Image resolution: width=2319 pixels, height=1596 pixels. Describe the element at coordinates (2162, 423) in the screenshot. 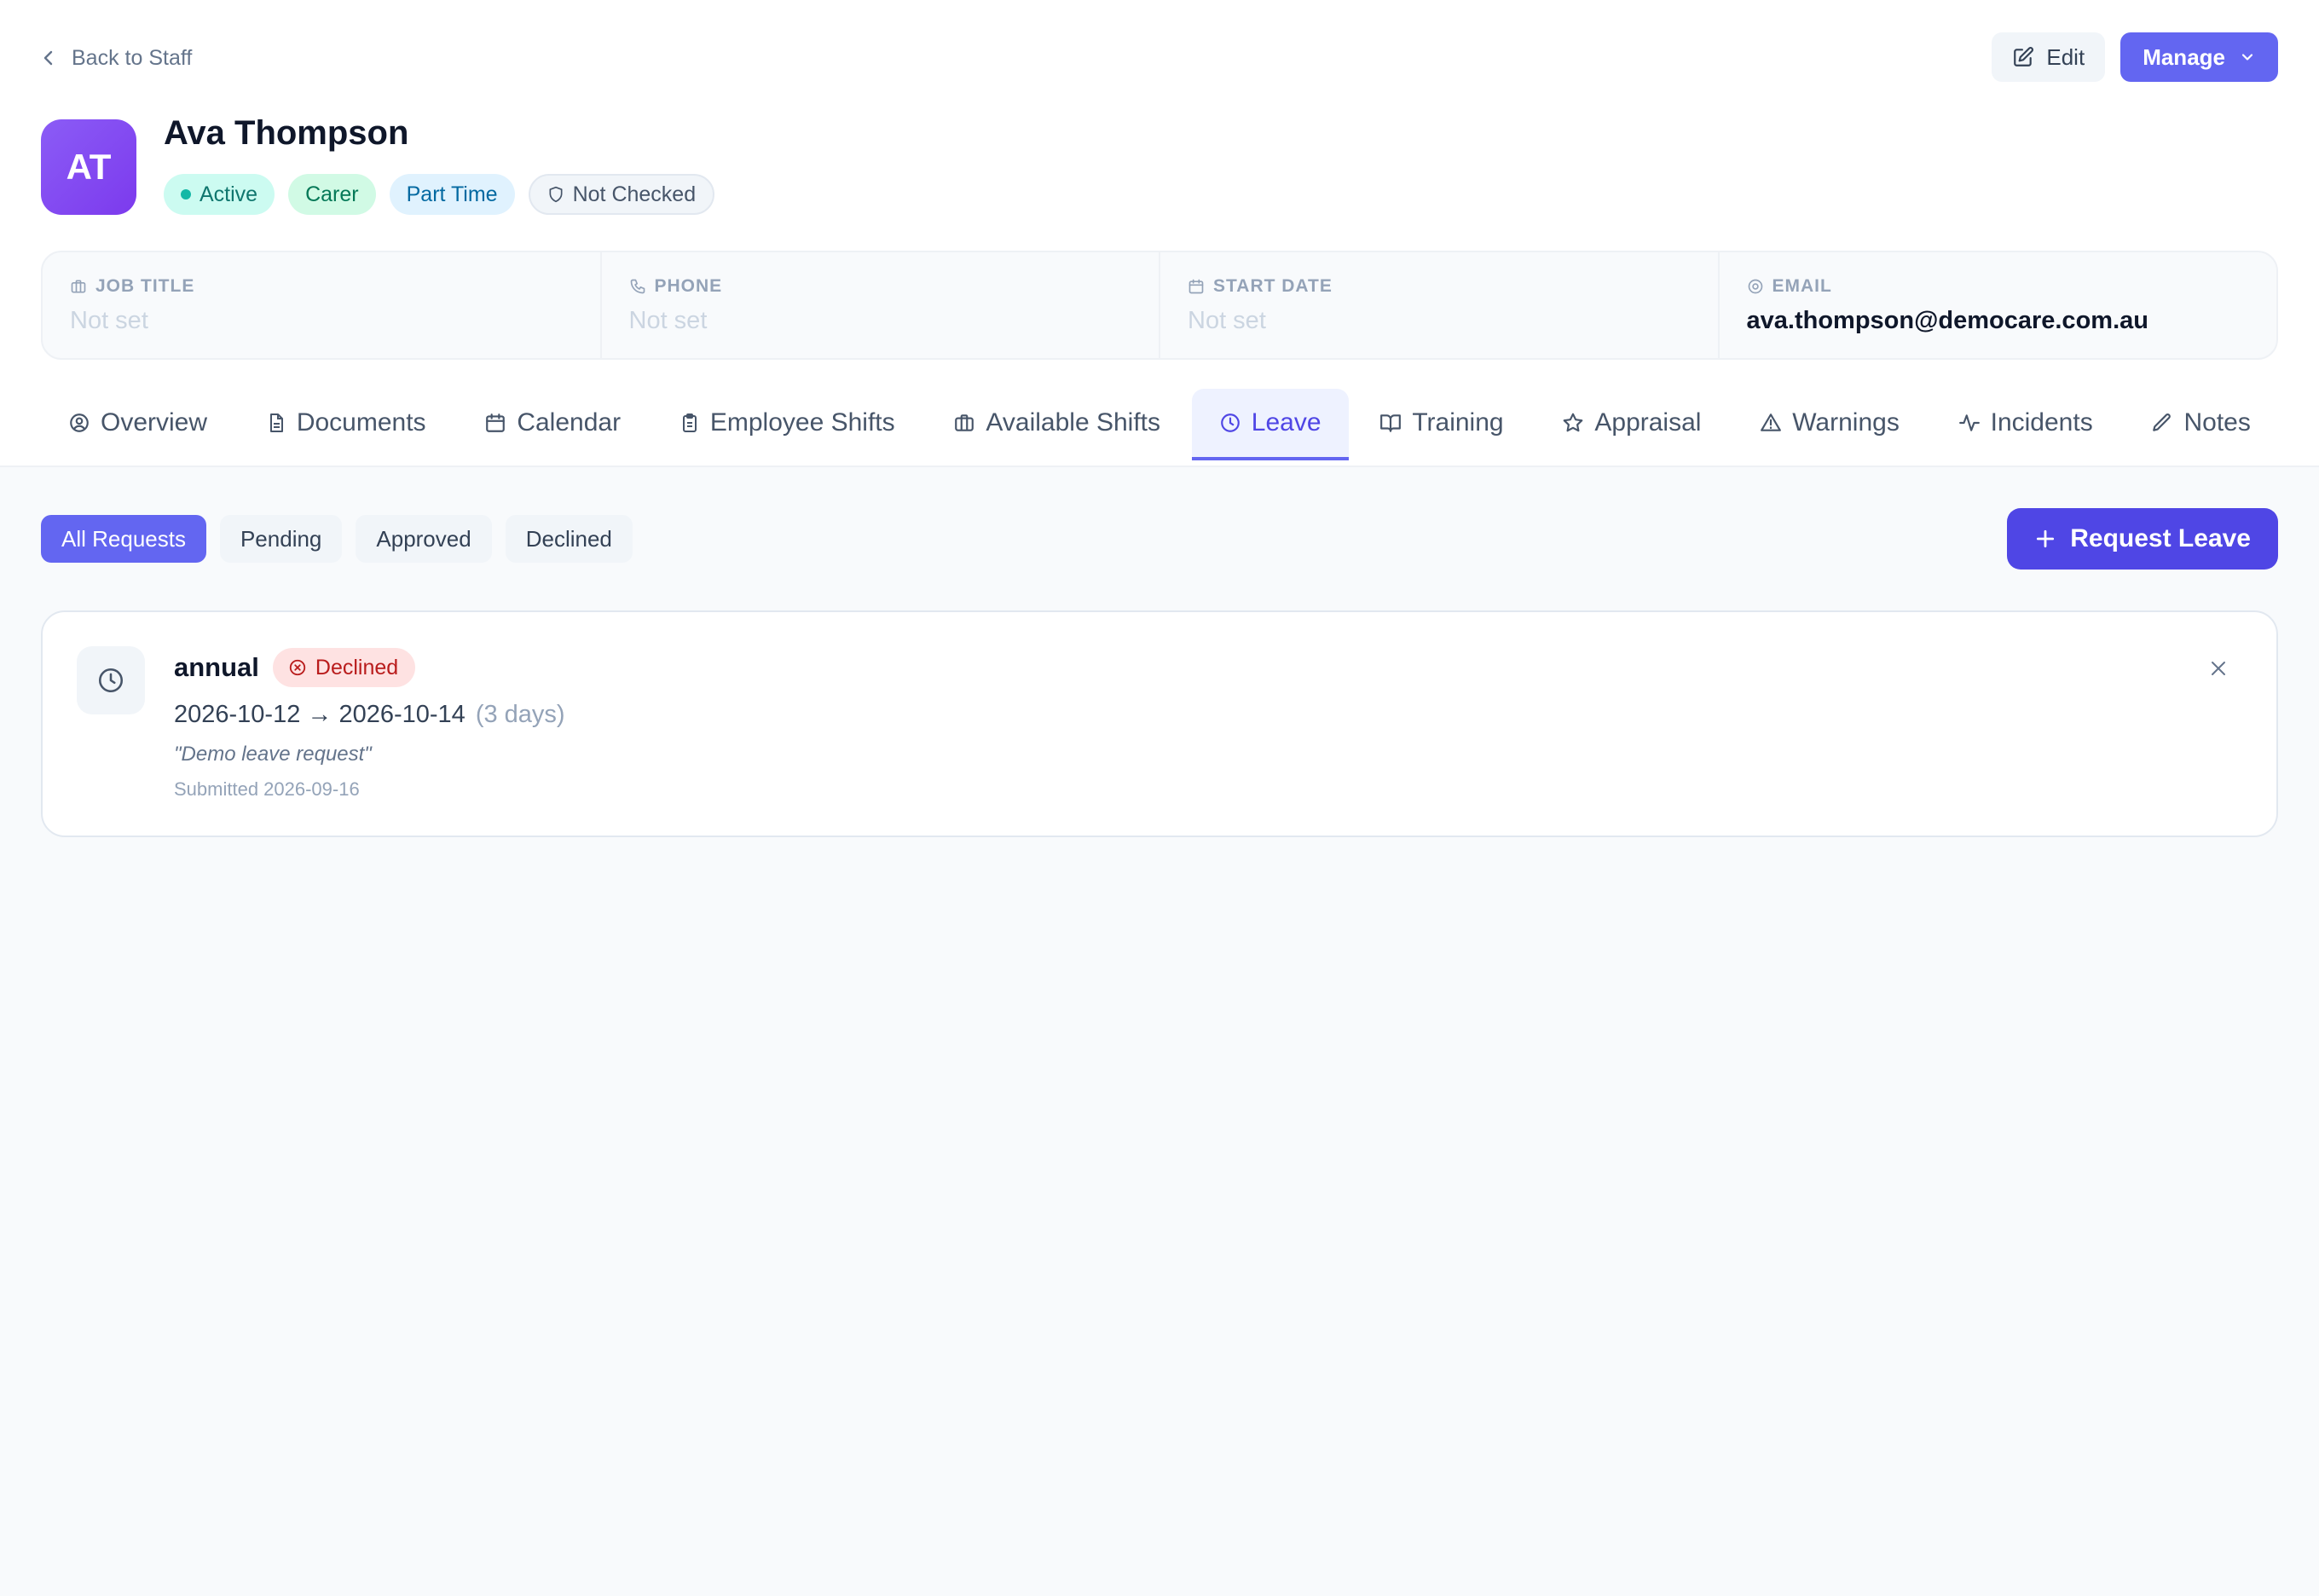

I see `pencil-icon` at that location.